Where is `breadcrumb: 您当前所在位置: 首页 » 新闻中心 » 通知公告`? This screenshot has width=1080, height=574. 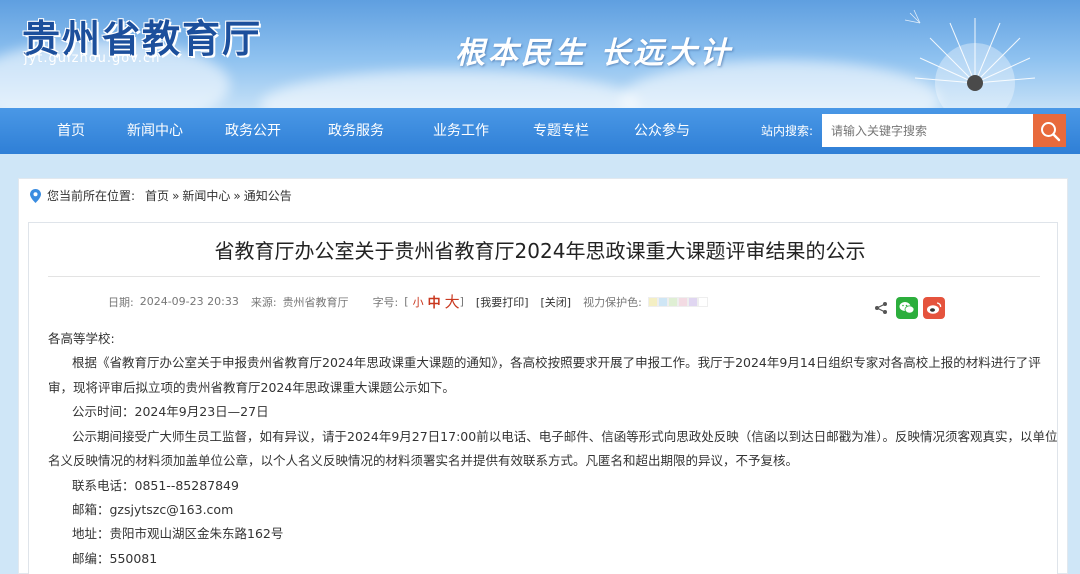 breadcrumb: 您当前所在位置: 首页 » 新闻中心 » 通知公告 is located at coordinates (161, 195).